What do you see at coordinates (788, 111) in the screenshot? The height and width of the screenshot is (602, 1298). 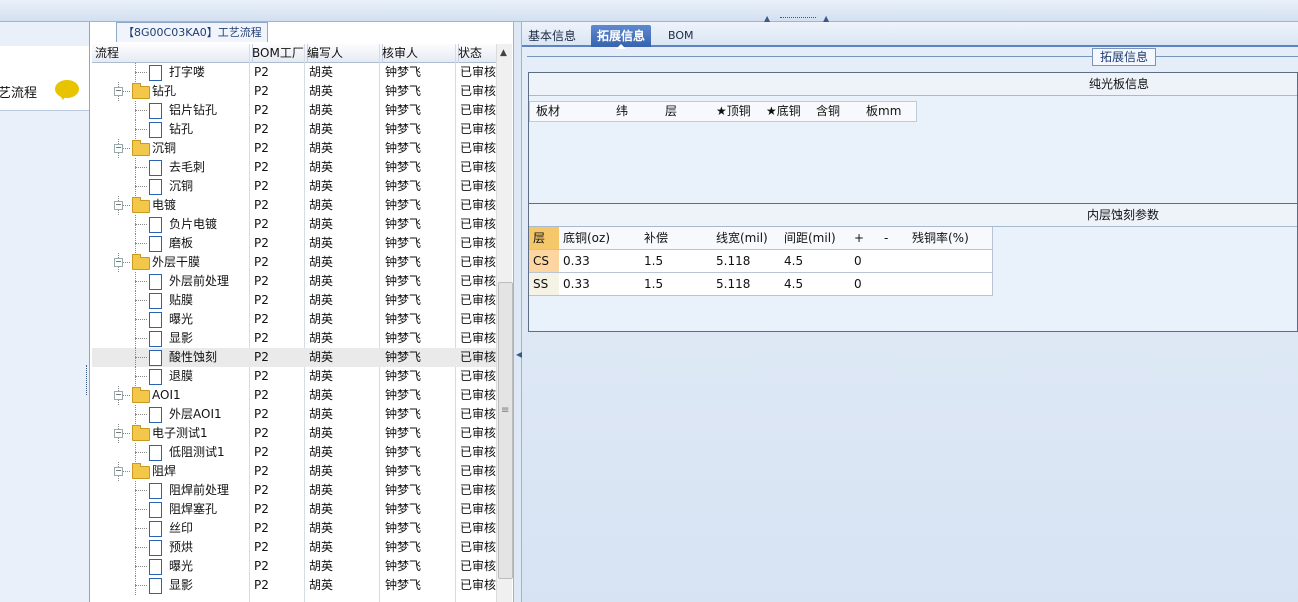 I see `plain-col-bottom-copper: ★底铜` at bounding box center [788, 111].